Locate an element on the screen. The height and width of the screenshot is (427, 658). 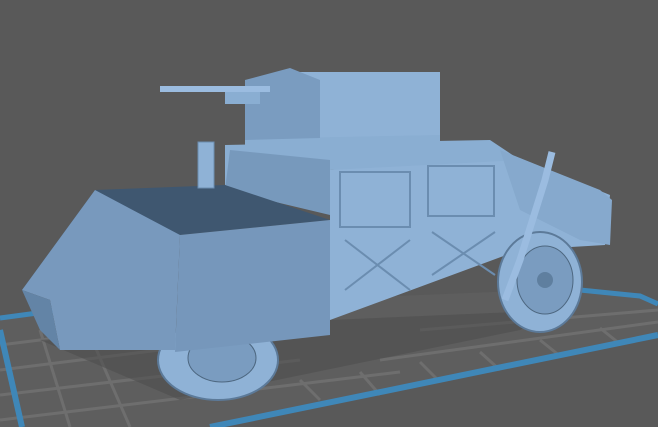
machine-gun is located at coordinates (215, 89).